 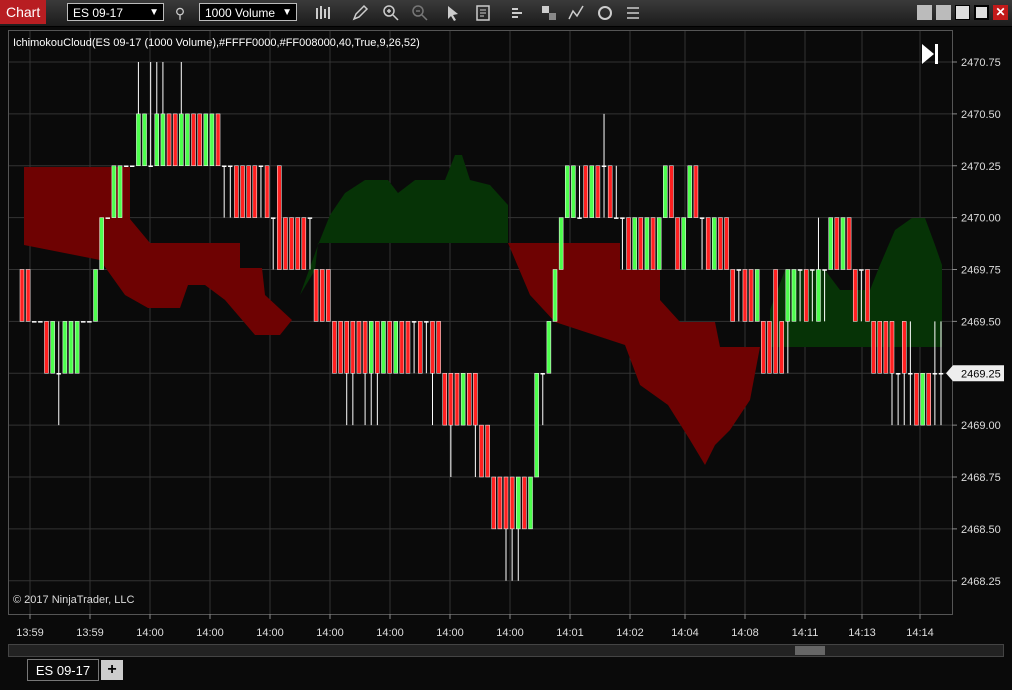 What do you see at coordinates (30, 633) in the screenshot?
I see `x-axis-label: 13:59` at bounding box center [30, 633].